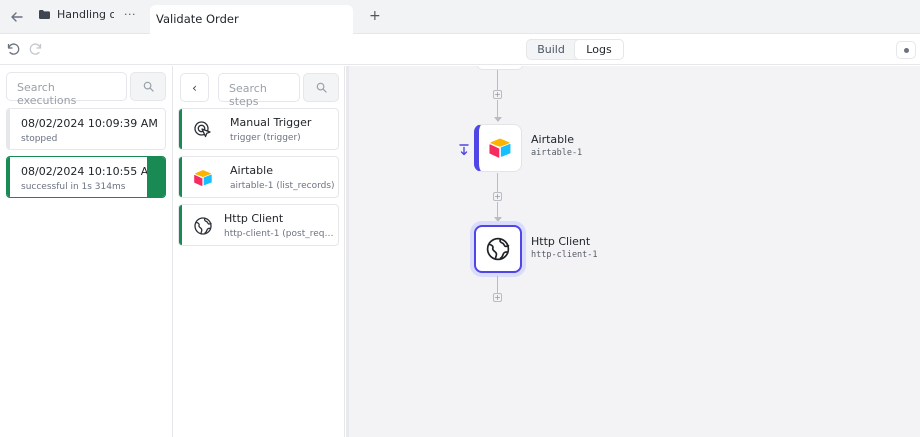 This screenshot has height=437, width=920. I want to click on airtable-node-title: Airtable, so click(552, 139).